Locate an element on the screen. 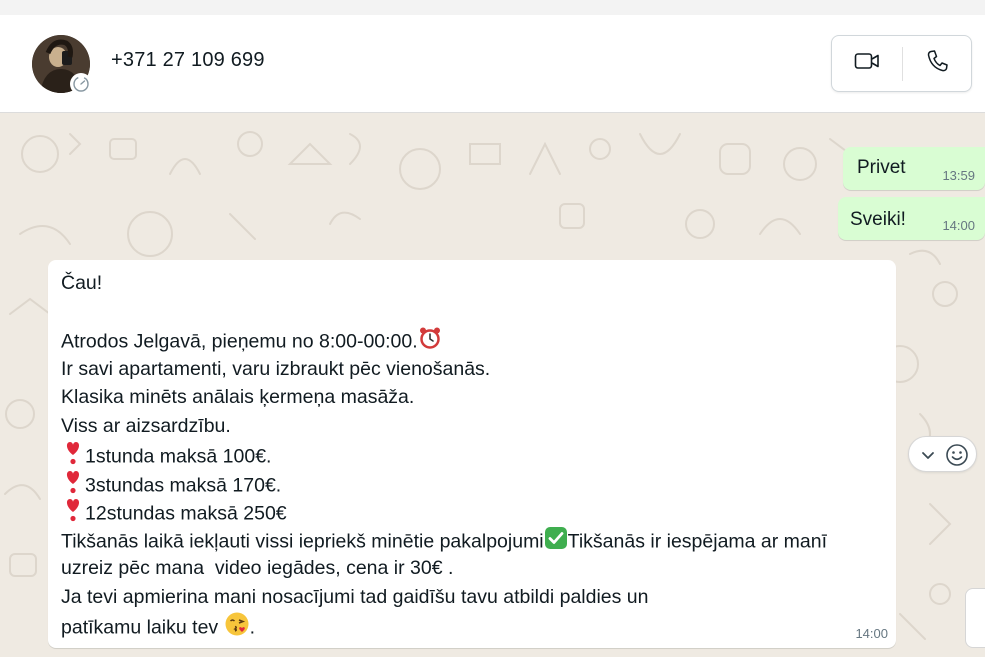 This screenshot has height=657, width=985. smiley-icon is located at coordinates (957, 457).